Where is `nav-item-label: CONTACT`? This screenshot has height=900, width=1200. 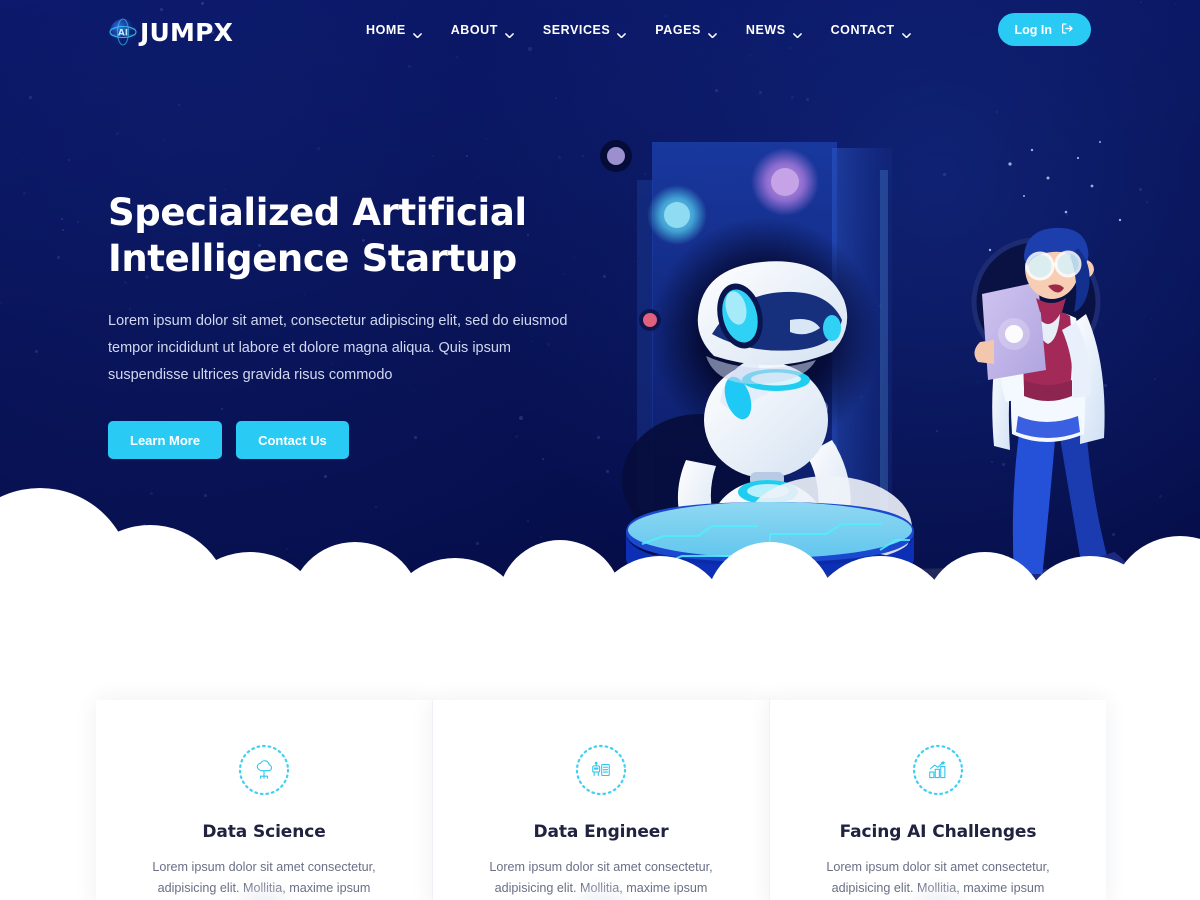 nav-item-label: CONTACT is located at coordinates (862, 30).